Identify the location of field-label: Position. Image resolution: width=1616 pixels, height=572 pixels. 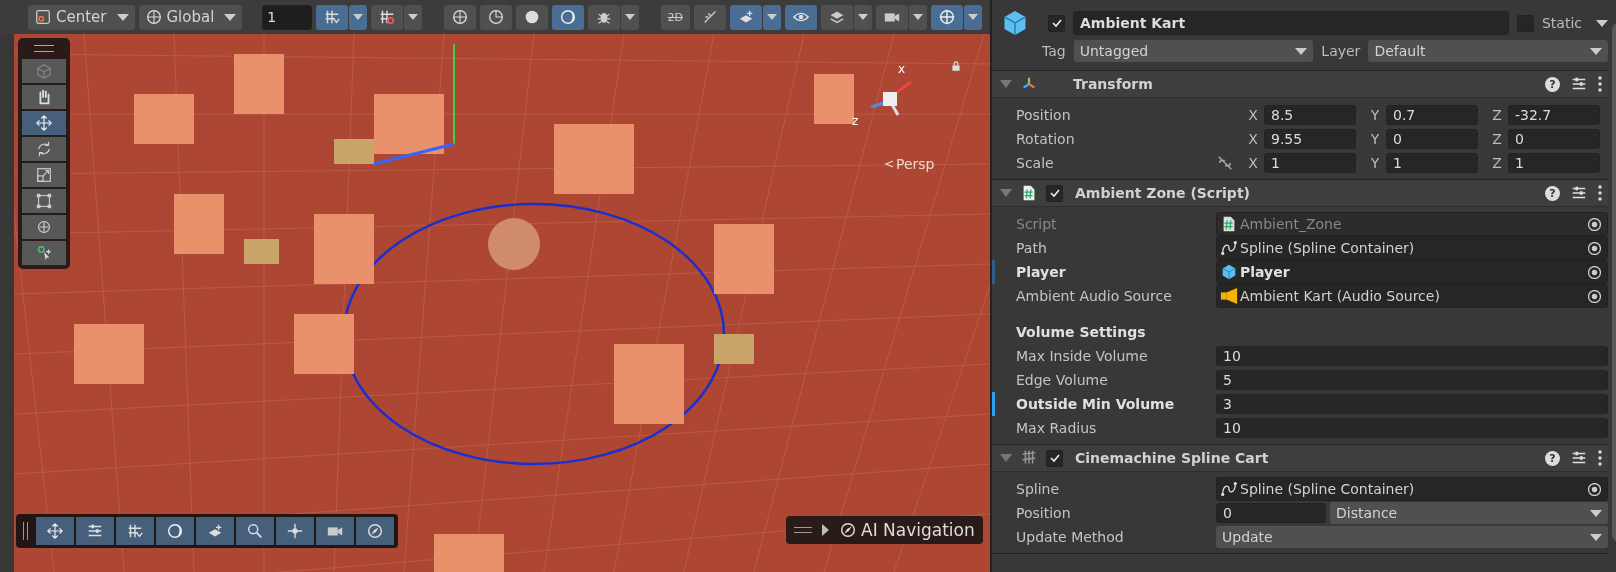
(1044, 115).